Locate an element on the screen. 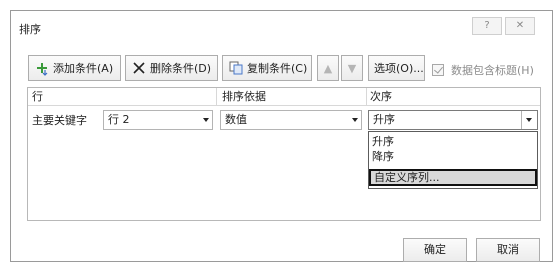  header-divider is located at coordinates (284, 105).